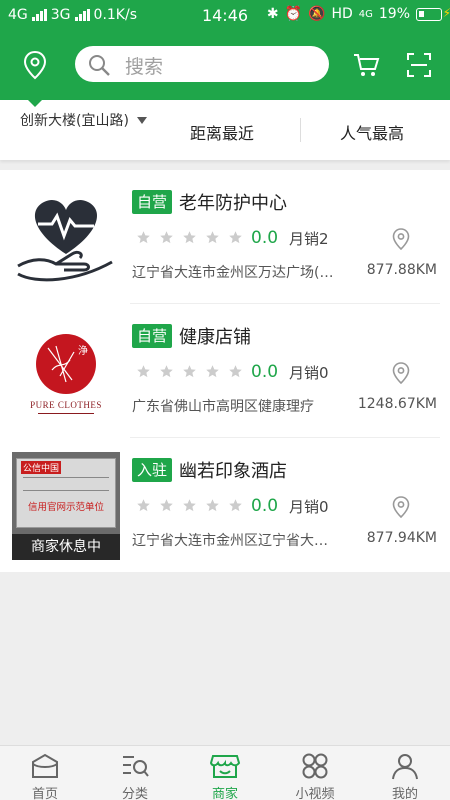 The width and height of the screenshot is (450, 800). Describe the element at coordinates (215, 337) in the screenshot. I see `shop-name: 健康店铺` at that location.